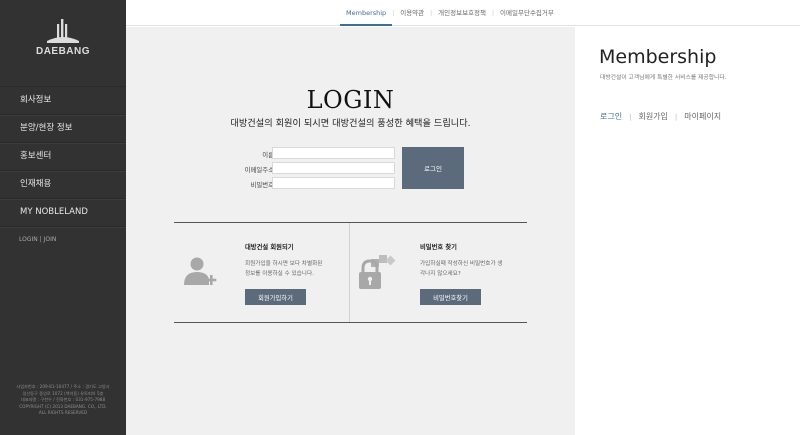 The height and width of the screenshot is (435, 800). What do you see at coordinates (50, 239) in the screenshot?
I see `sidebar-join-link: JOIN` at bounding box center [50, 239].